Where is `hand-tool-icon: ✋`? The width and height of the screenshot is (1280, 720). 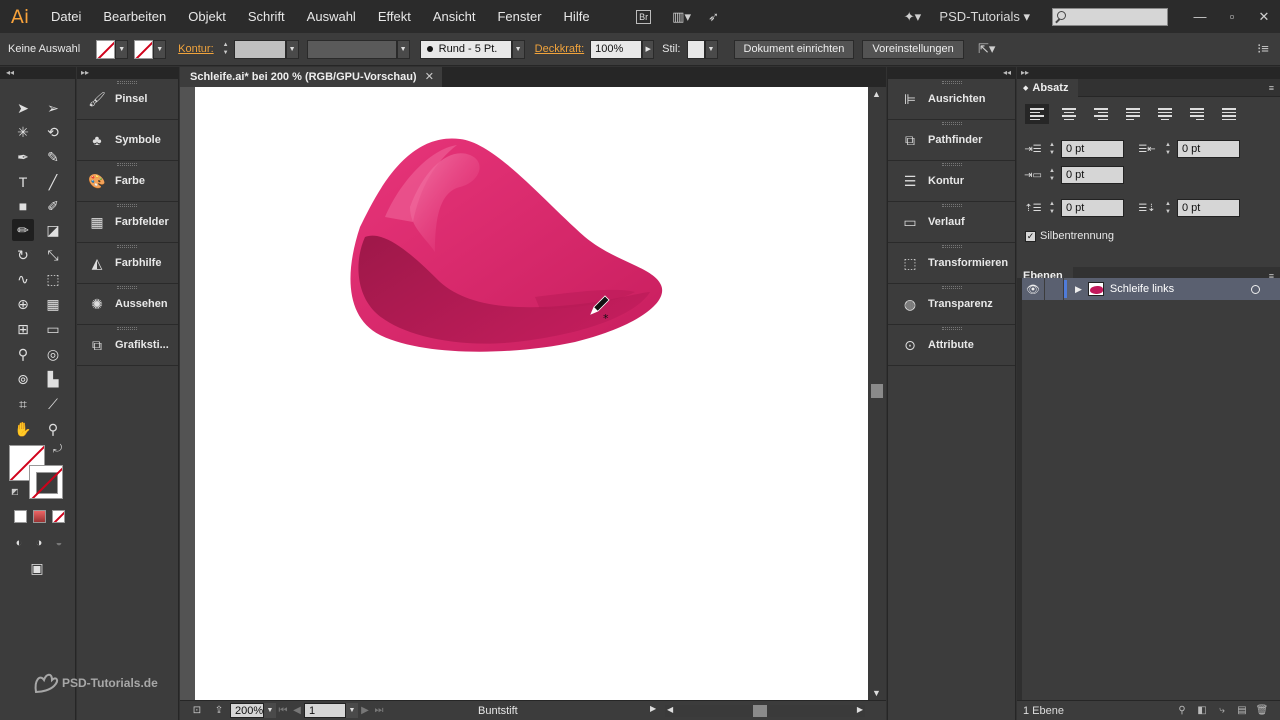 hand-tool-icon: ✋ is located at coordinates (23, 429).